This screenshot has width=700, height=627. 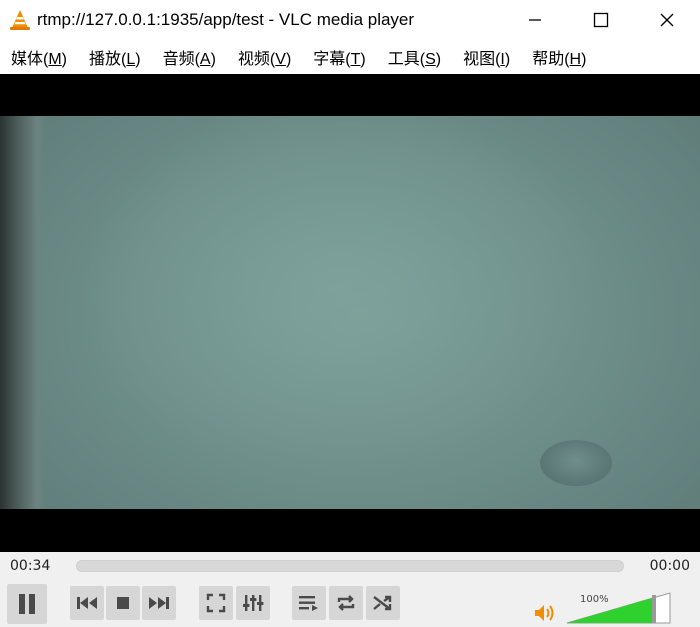 What do you see at coordinates (559, 57) in the screenshot?
I see `menu-help: 帮助(H)` at bounding box center [559, 57].